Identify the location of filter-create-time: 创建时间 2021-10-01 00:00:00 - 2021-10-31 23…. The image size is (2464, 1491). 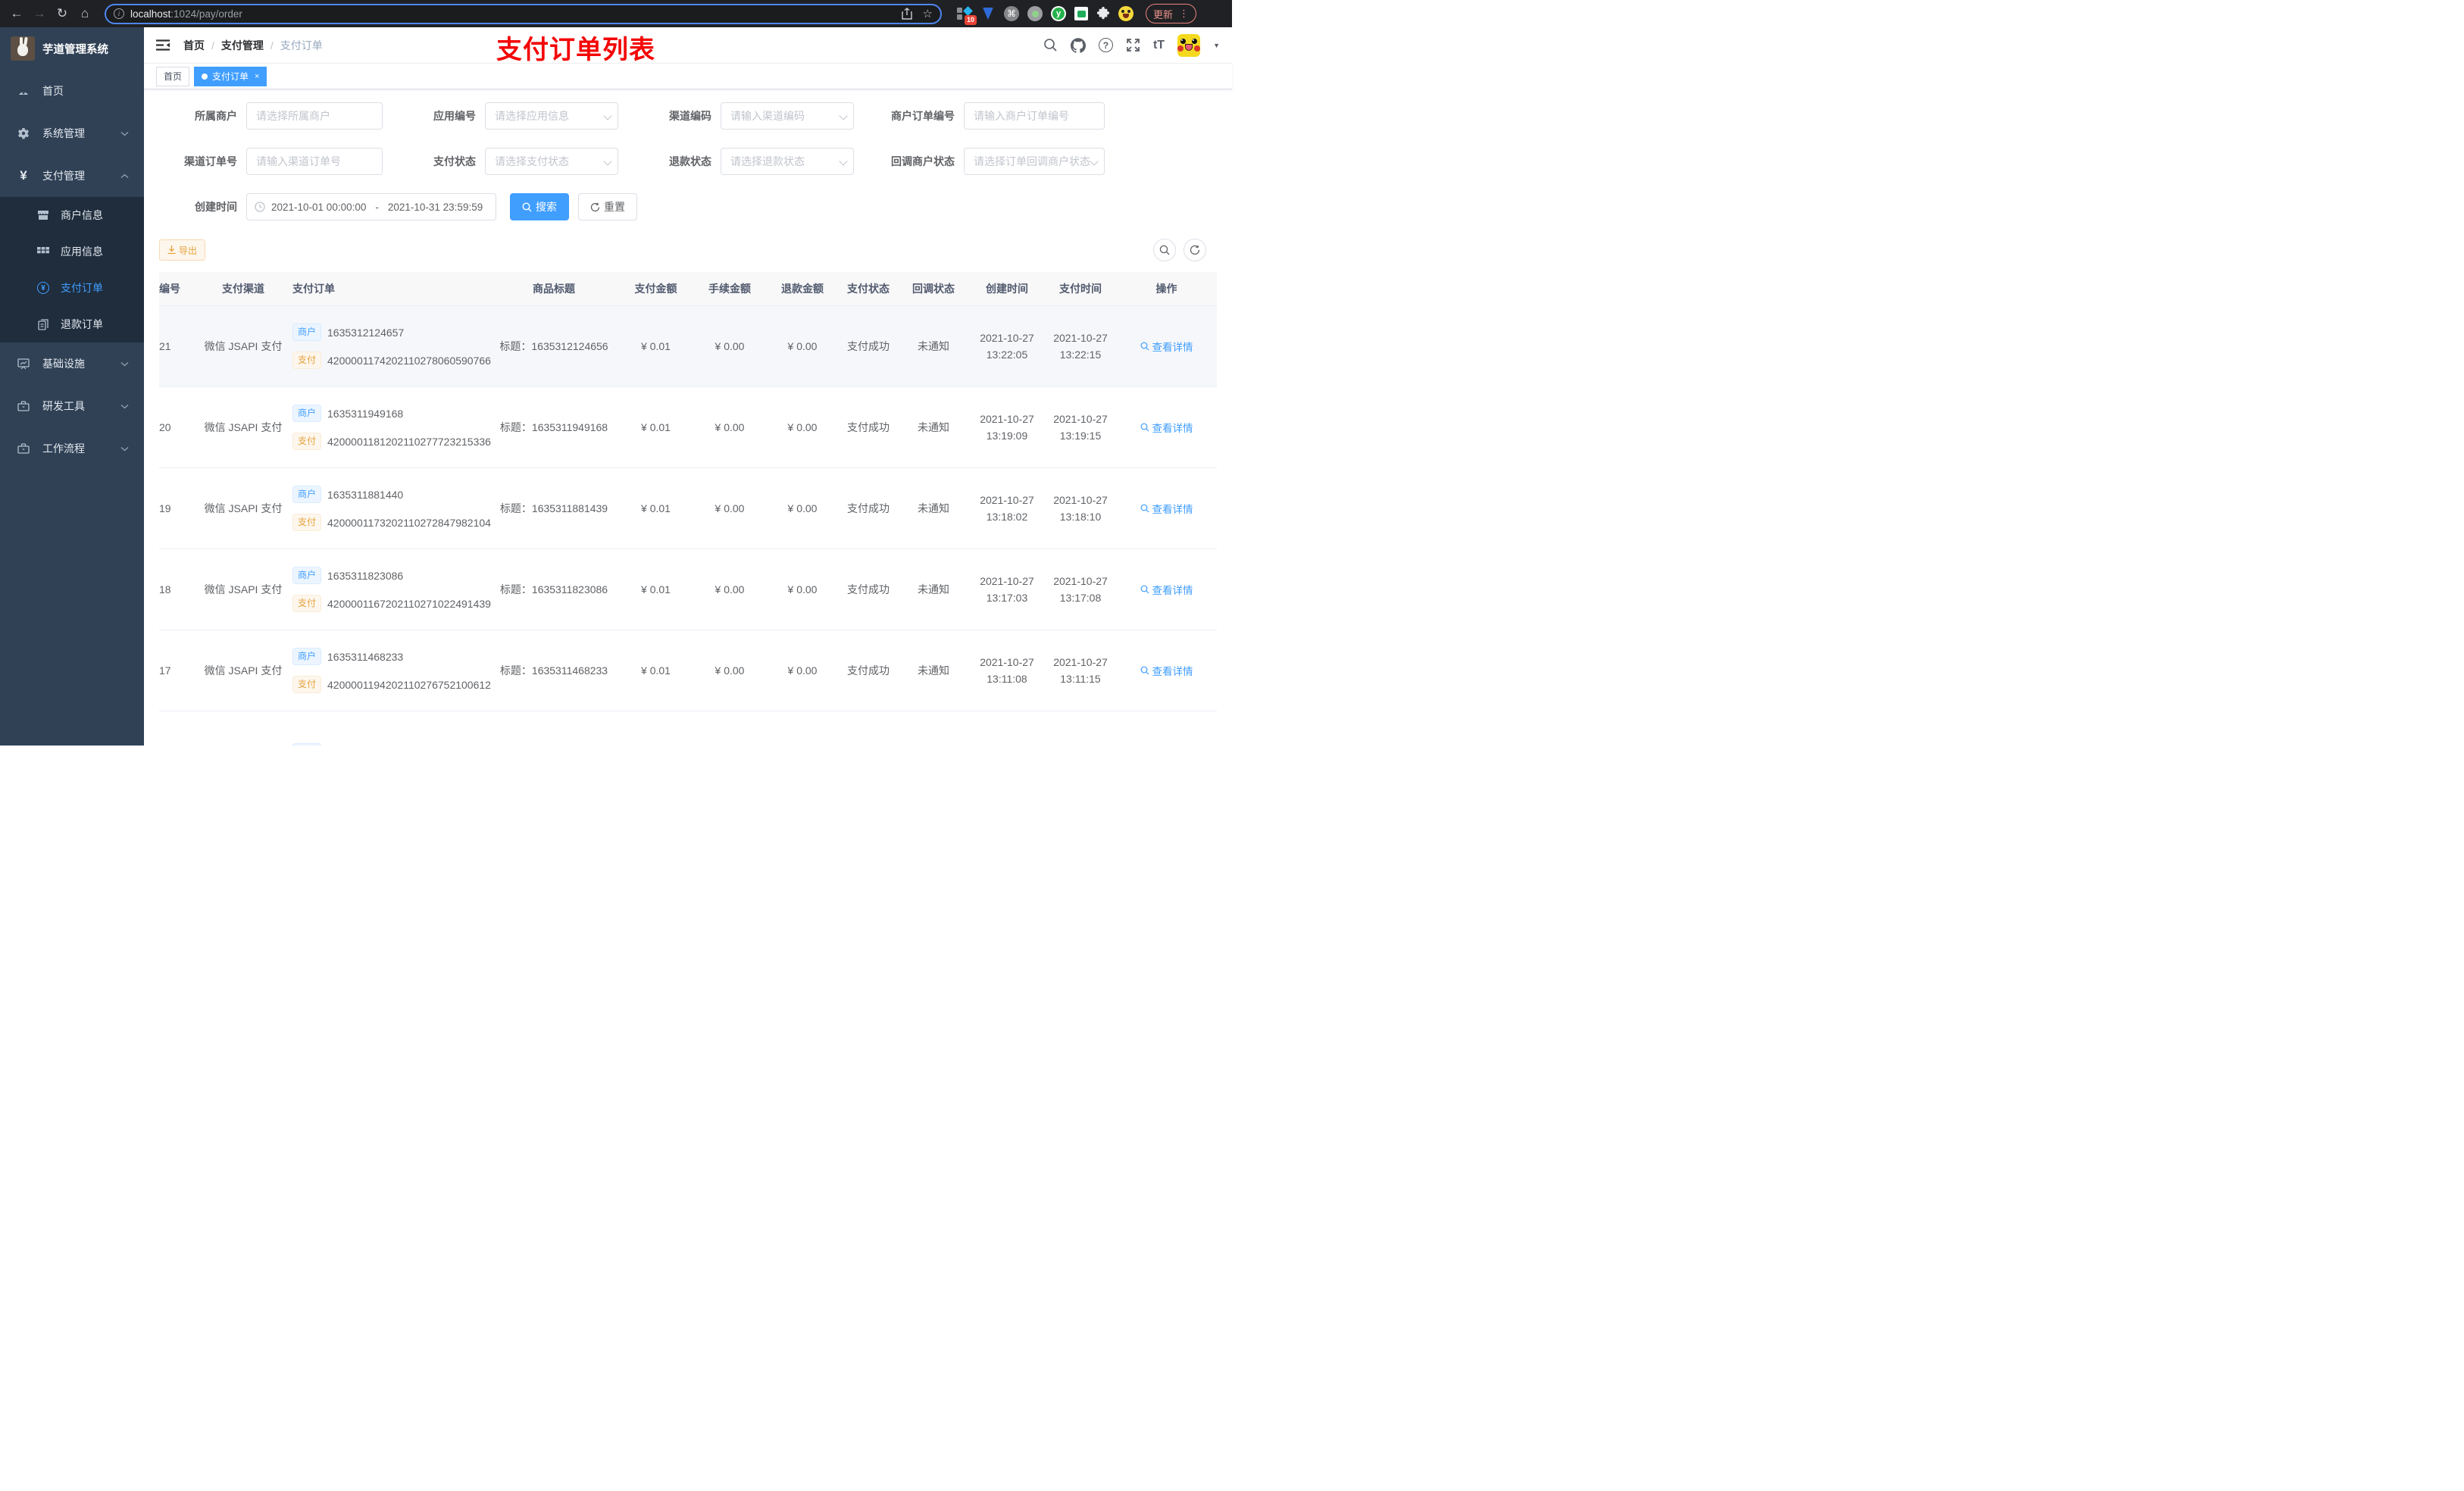
(327, 206).